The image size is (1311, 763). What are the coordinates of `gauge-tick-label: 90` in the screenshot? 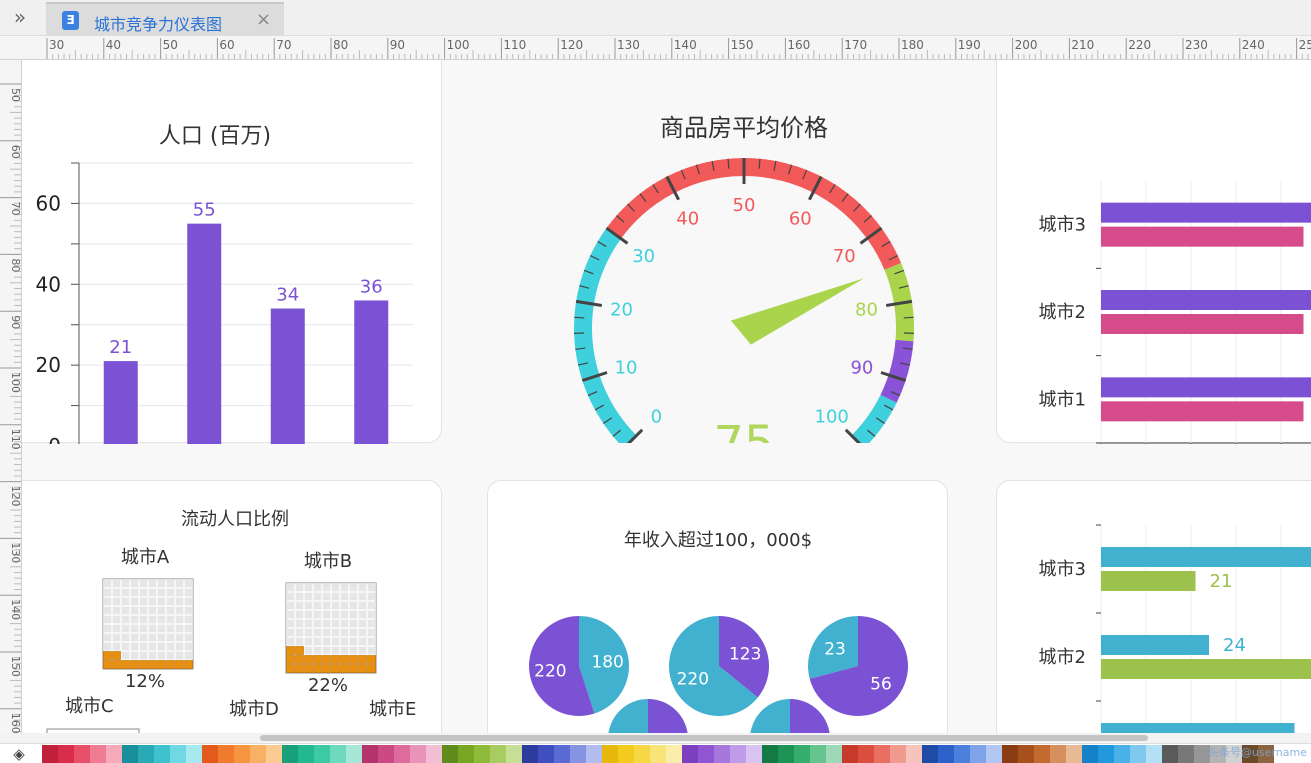 It's located at (861, 367).